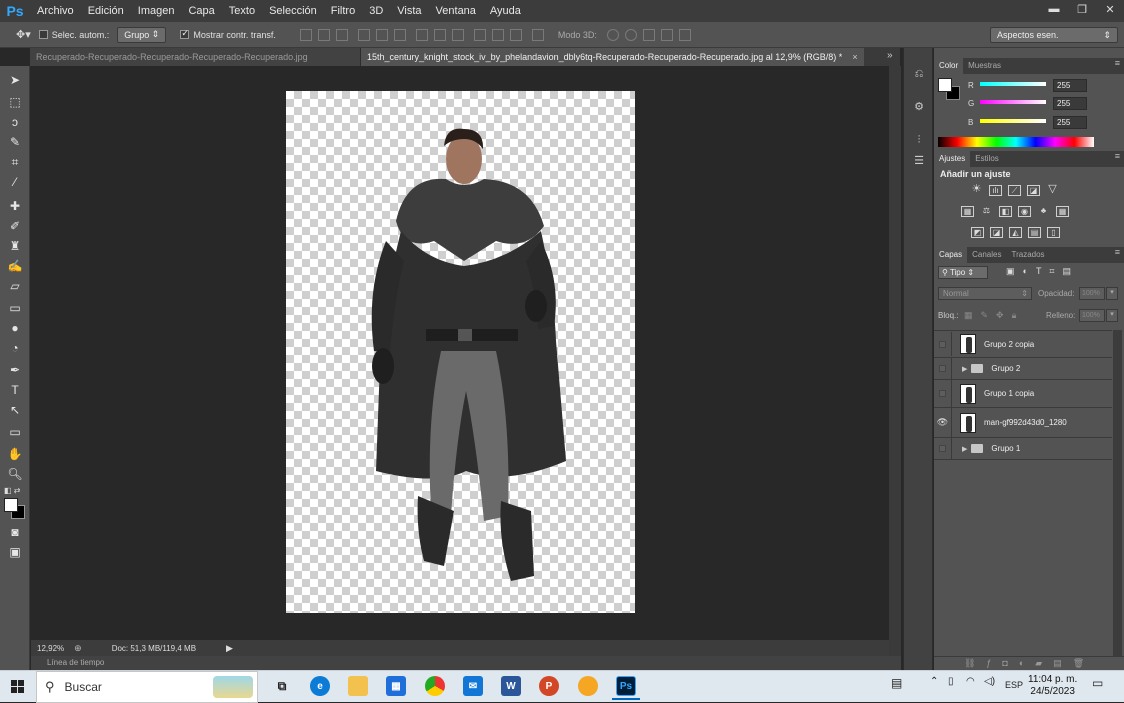  I want to click on layer-filter-dropdown: ⚲ Tipo ⇕, so click(963, 272).